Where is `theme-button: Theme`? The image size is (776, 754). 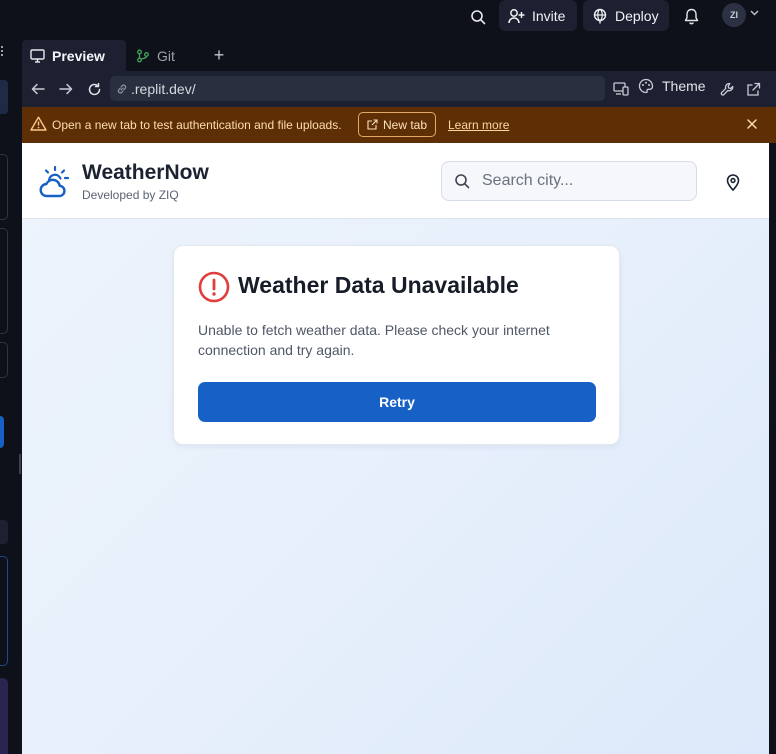 theme-button: Theme is located at coordinates (672, 86).